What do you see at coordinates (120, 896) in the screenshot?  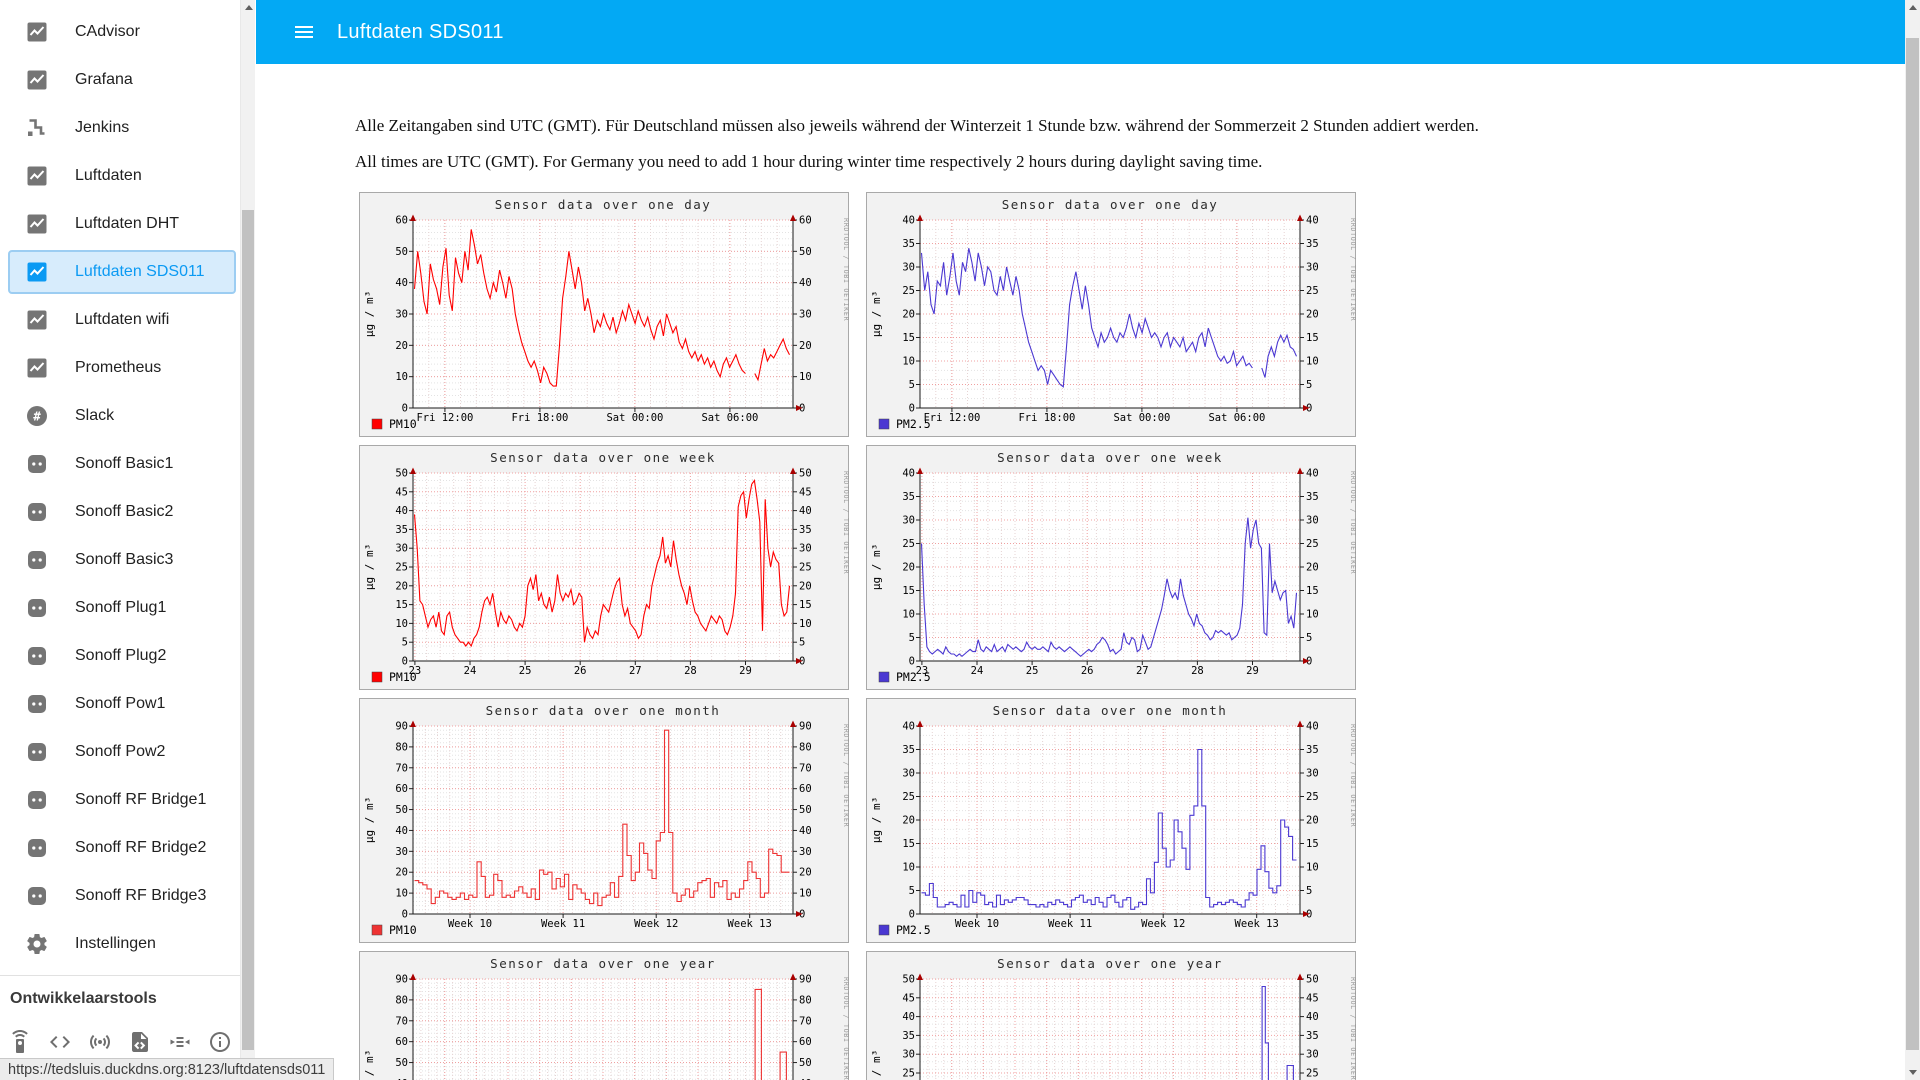 I see `sidebar-item-sonoff-rf-bridge3: Sonoff RF Bridge3` at bounding box center [120, 896].